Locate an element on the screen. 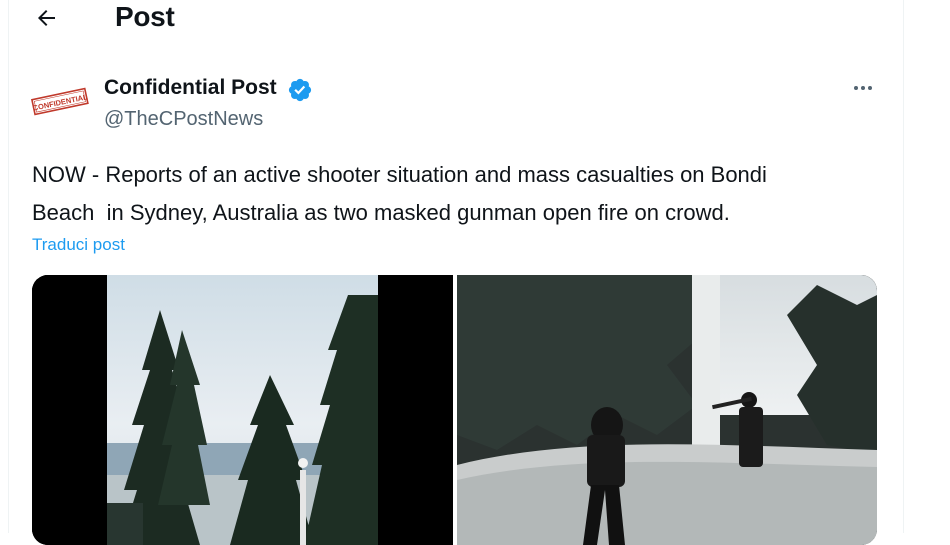 This screenshot has height=545, width=950. right-gutter is located at coordinates (927, 266).